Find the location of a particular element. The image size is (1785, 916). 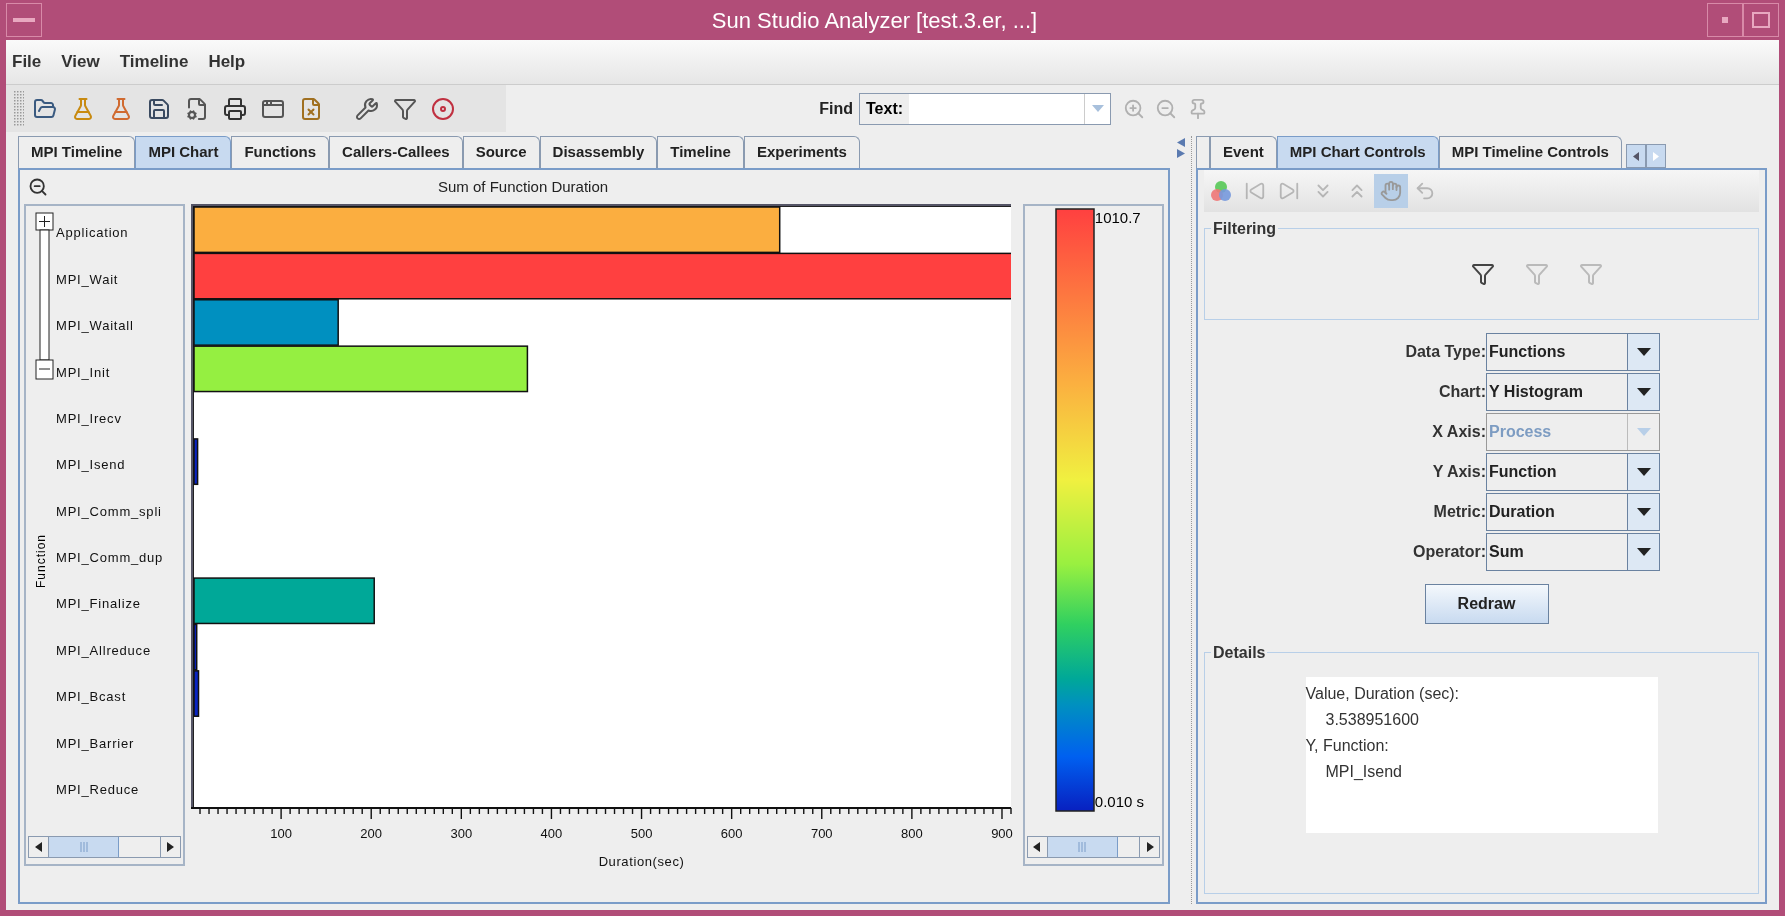

category-label: MPI_Isend is located at coordinates (91, 465).